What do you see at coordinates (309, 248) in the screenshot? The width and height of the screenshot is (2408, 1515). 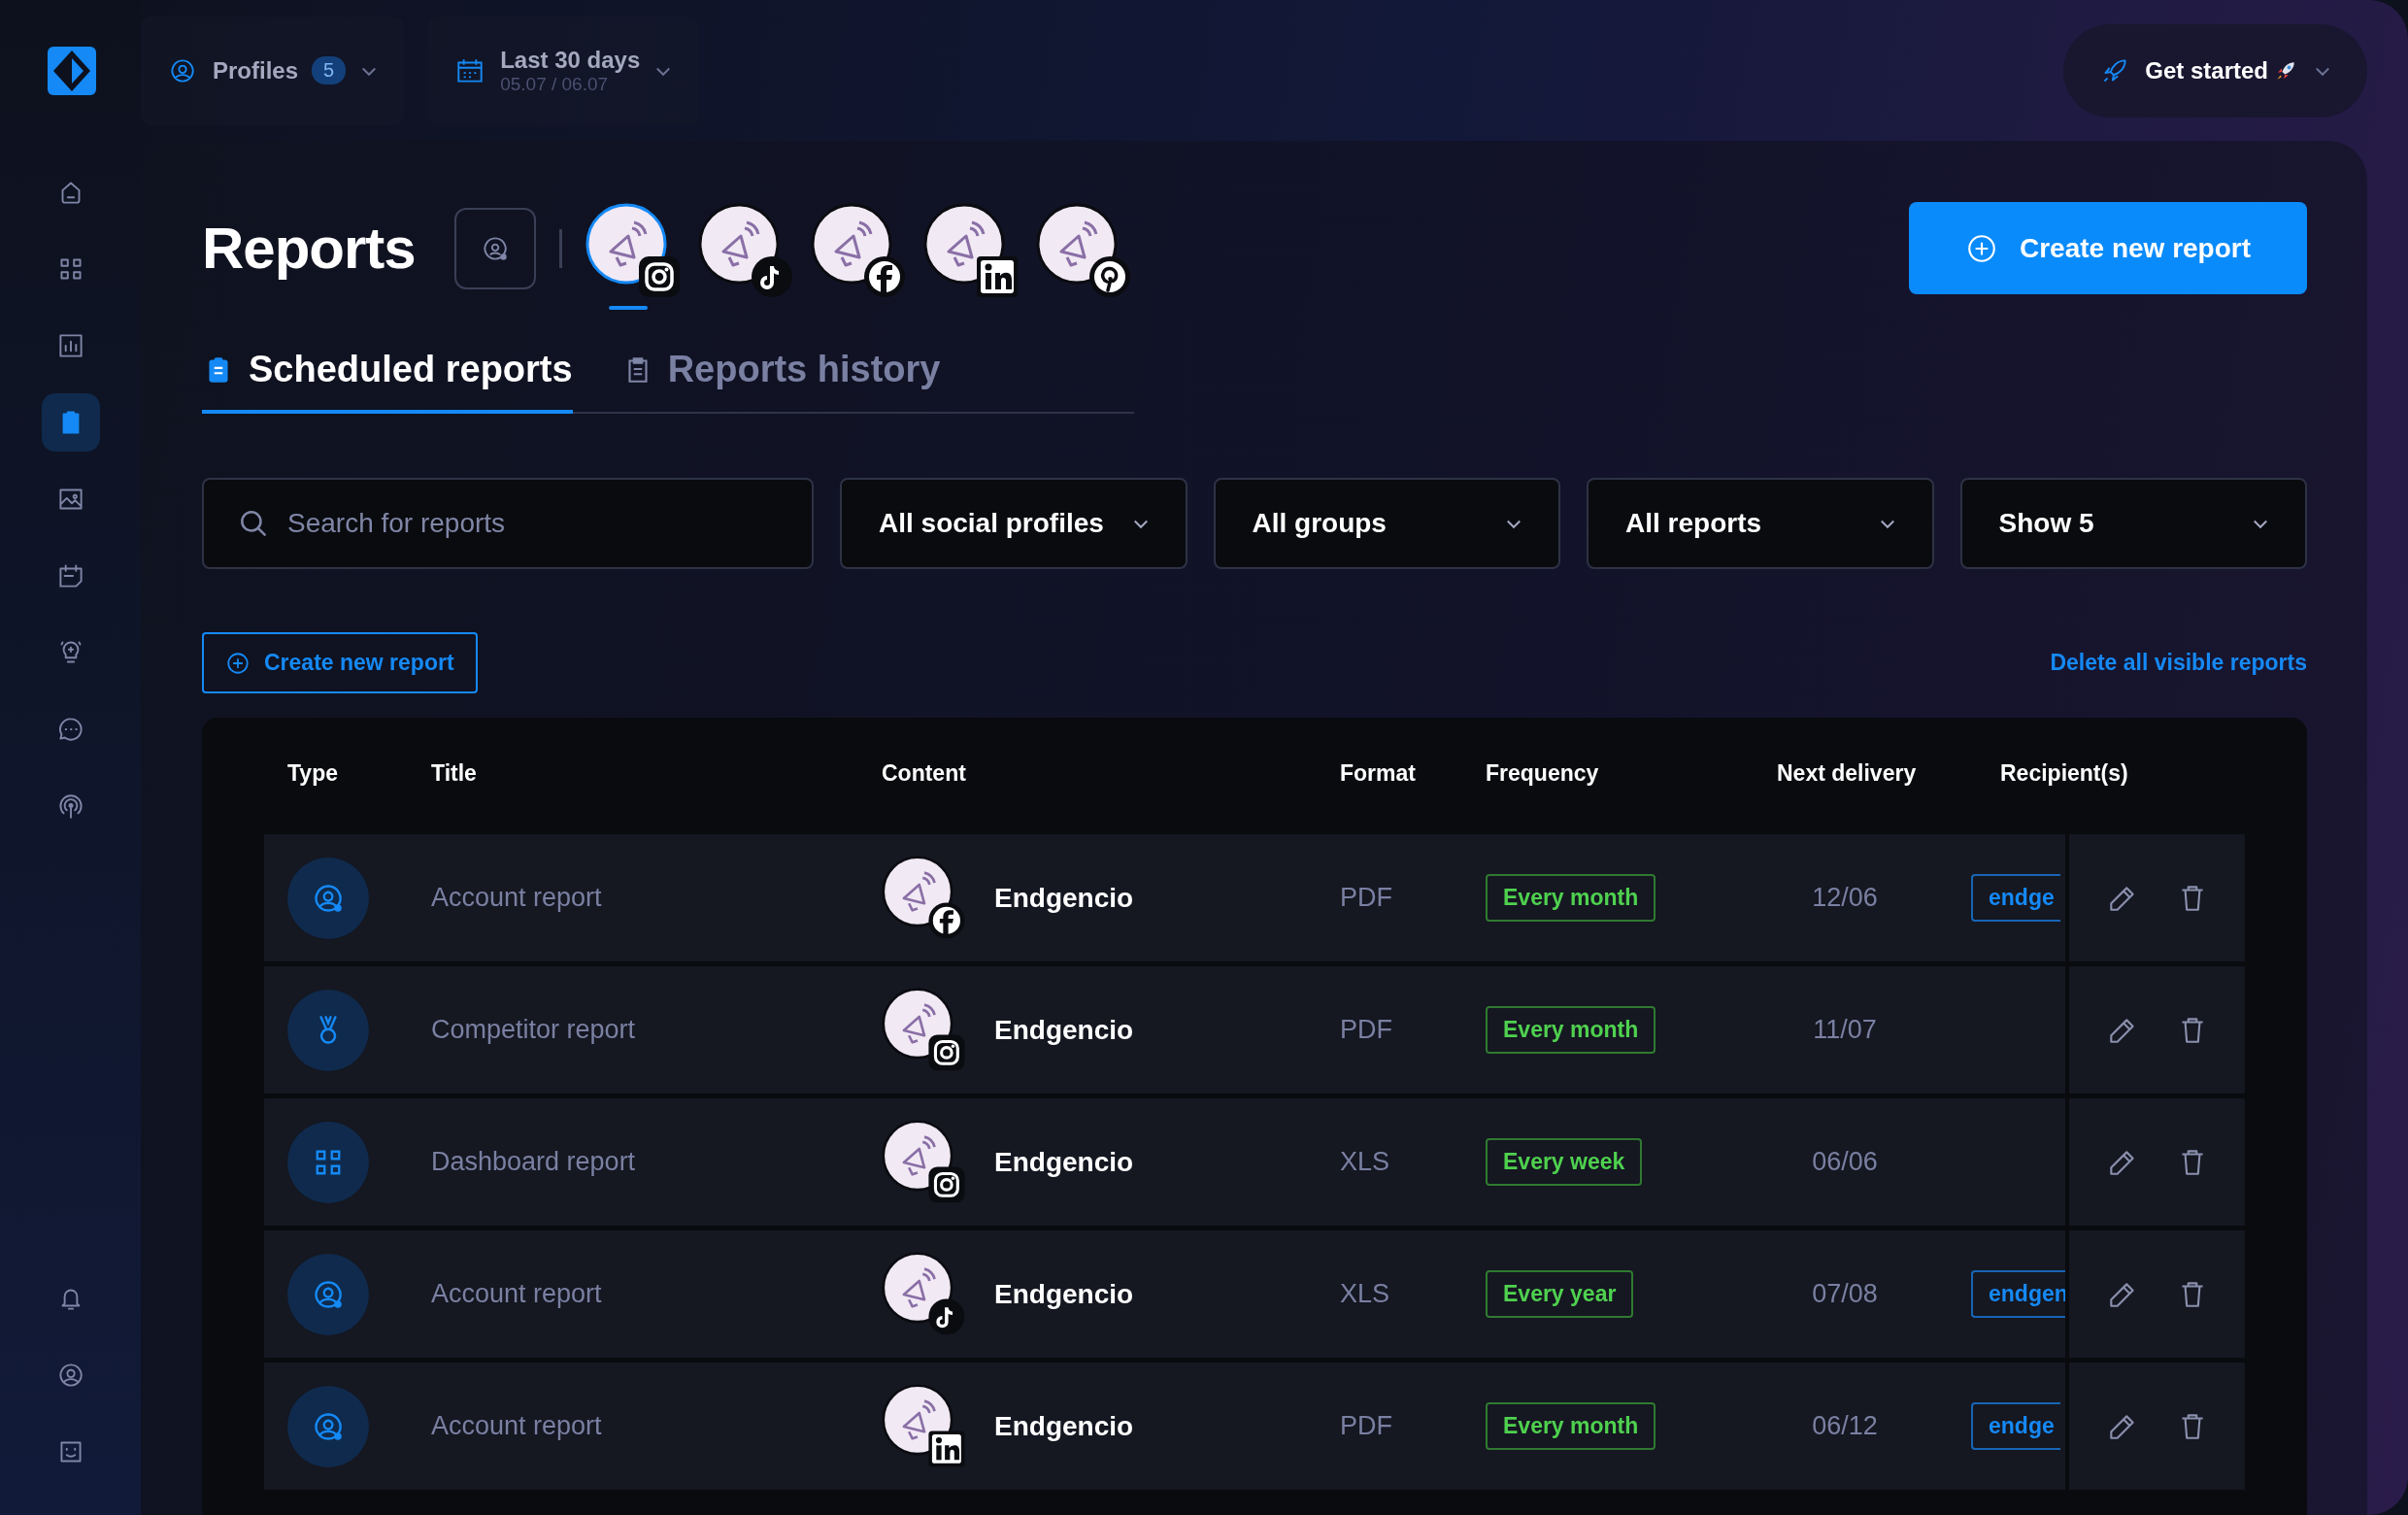 I see `page-title: Reports` at bounding box center [309, 248].